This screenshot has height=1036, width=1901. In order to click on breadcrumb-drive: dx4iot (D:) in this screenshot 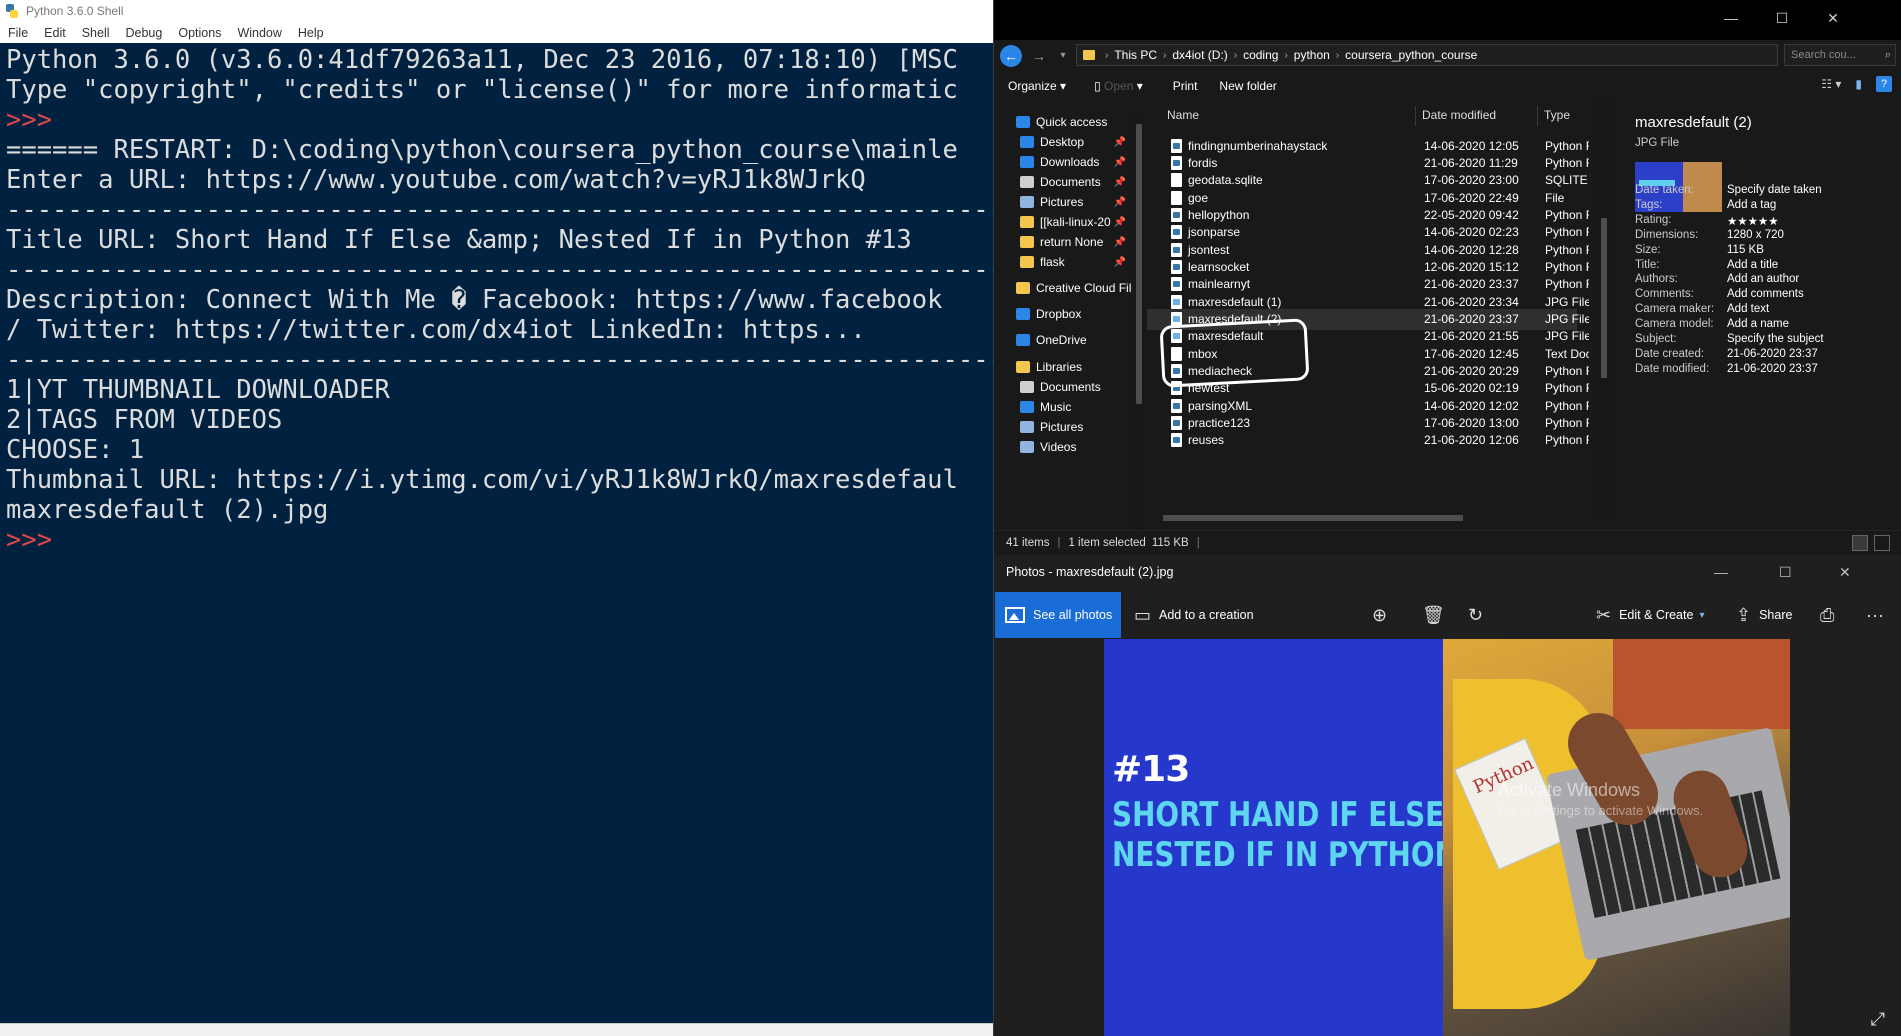, I will do `click(1199, 55)`.